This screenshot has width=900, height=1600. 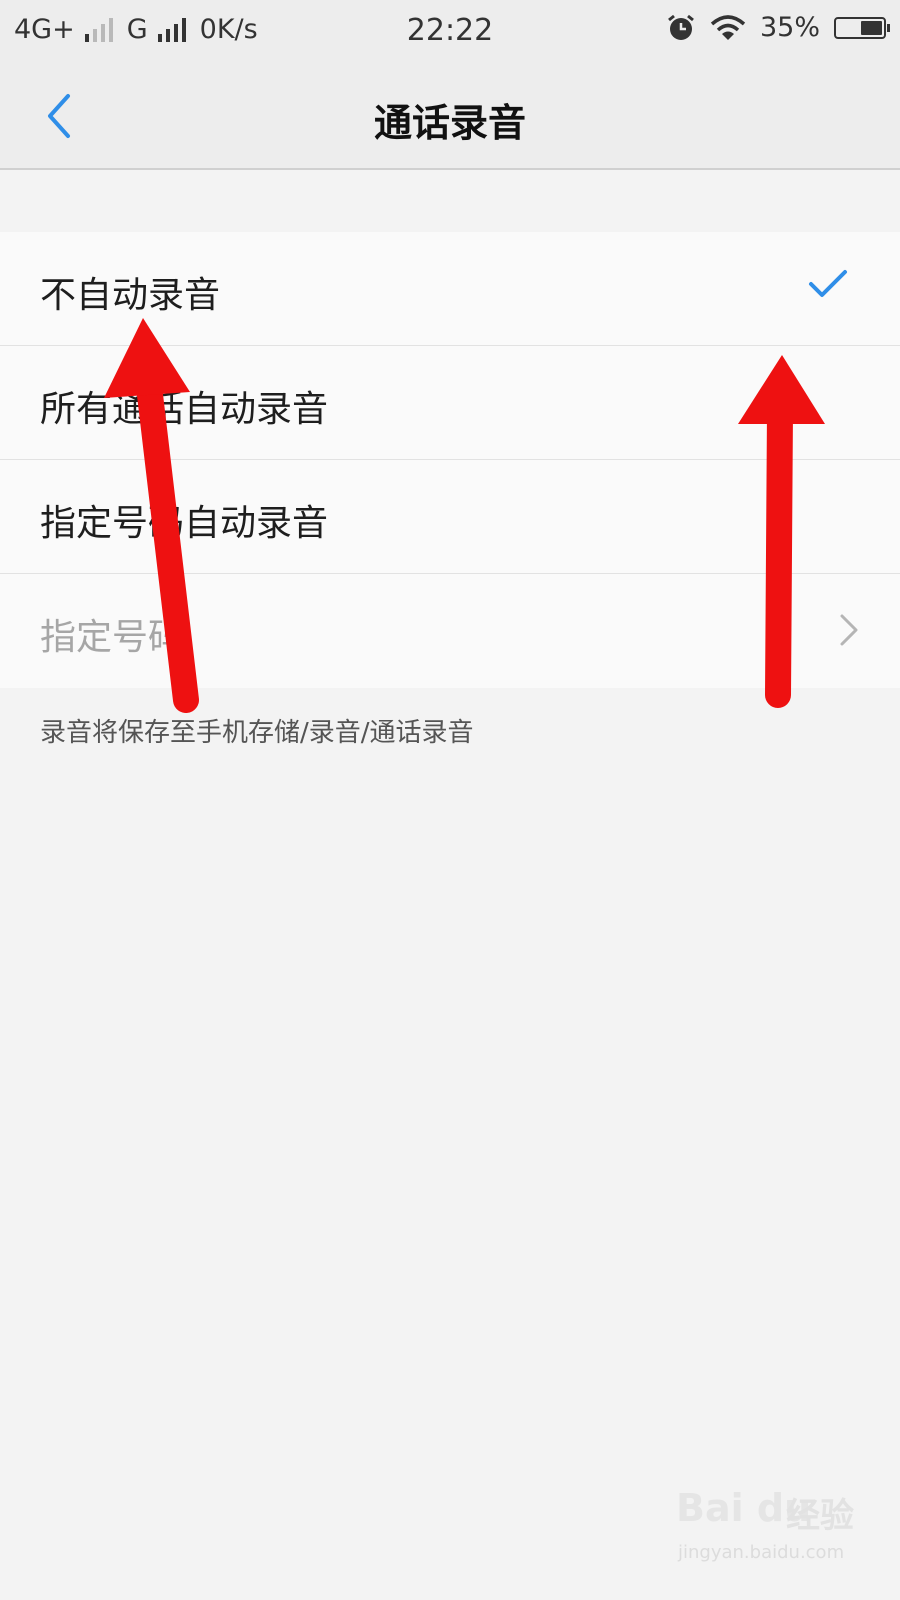 What do you see at coordinates (449, 123) in the screenshot?
I see `page-title: 通话录音` at bounding box center [449, 123].